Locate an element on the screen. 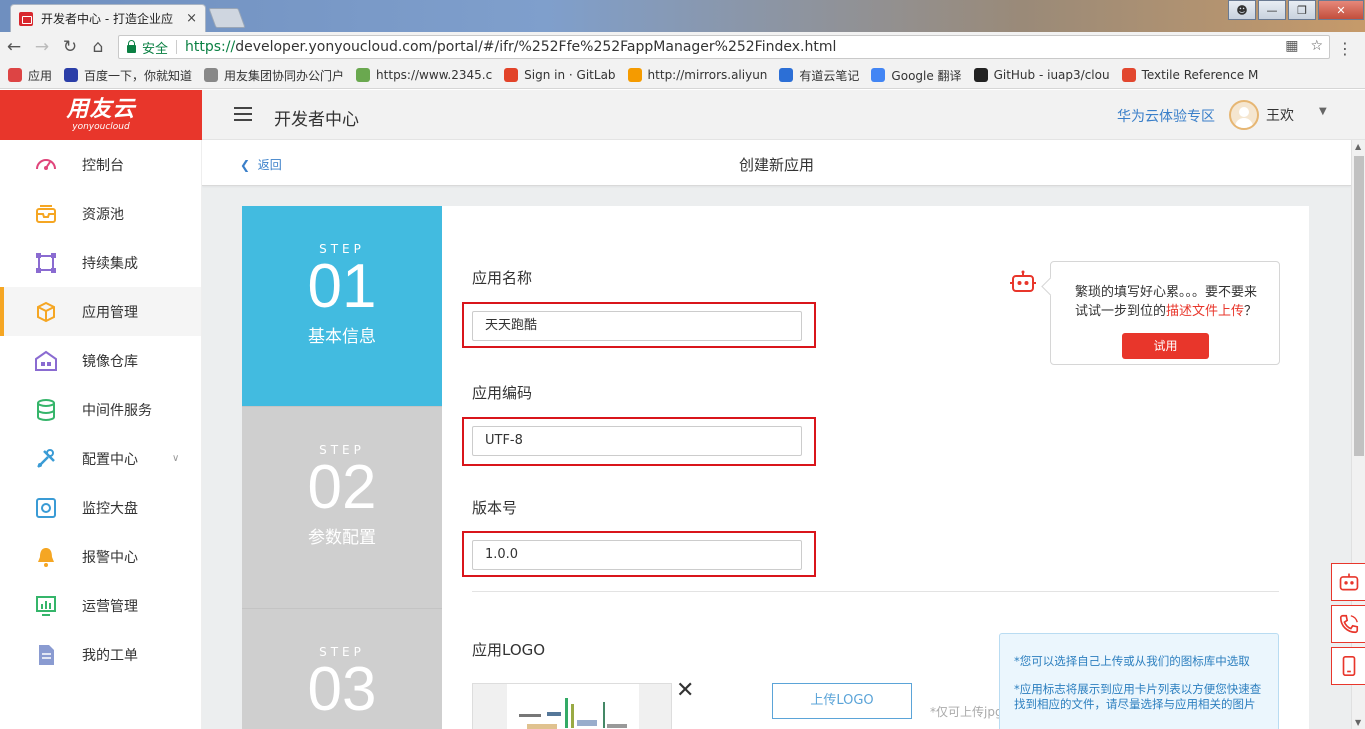  bookmark-item: https://www.2345.c is located at coordinates (424, 75).